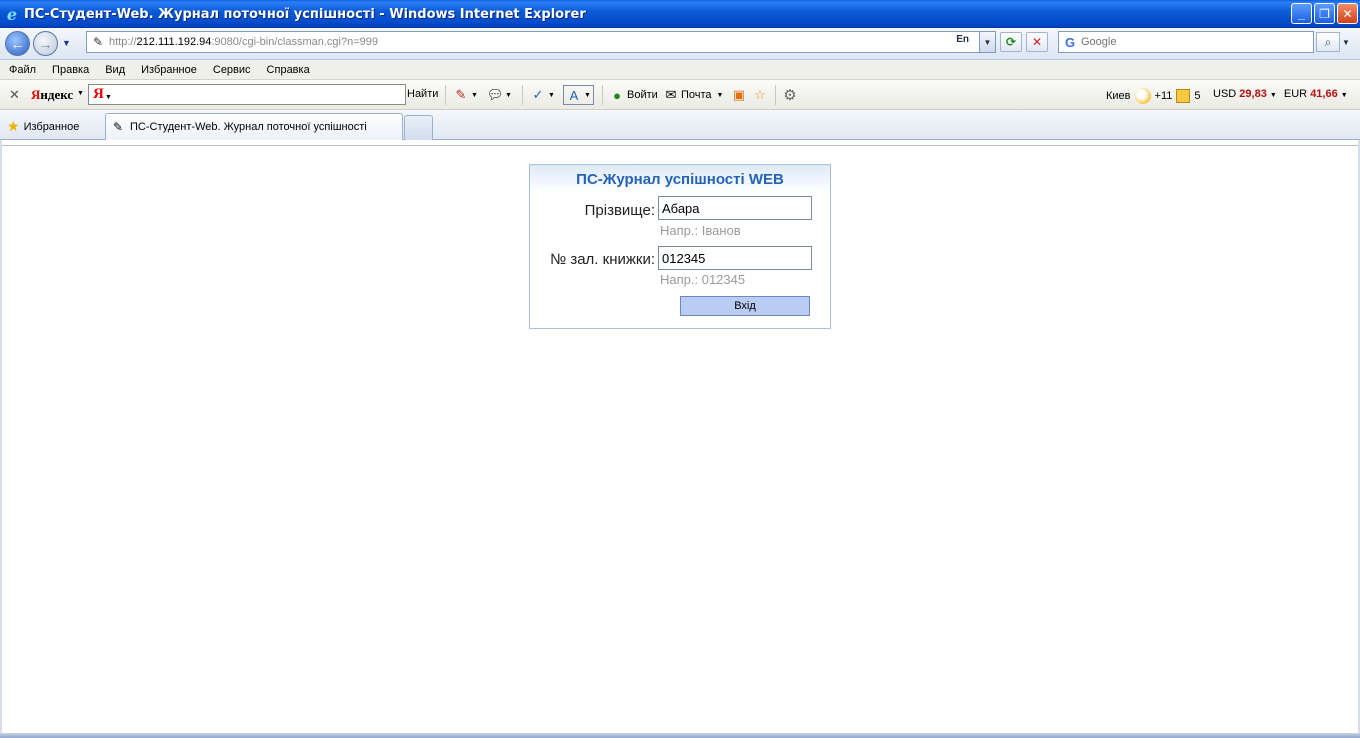 The image size is (1360, 738). Describe the element at coordinates (745, 306) in the screenshot. I see `login-submit-button: Вхід` at that location.